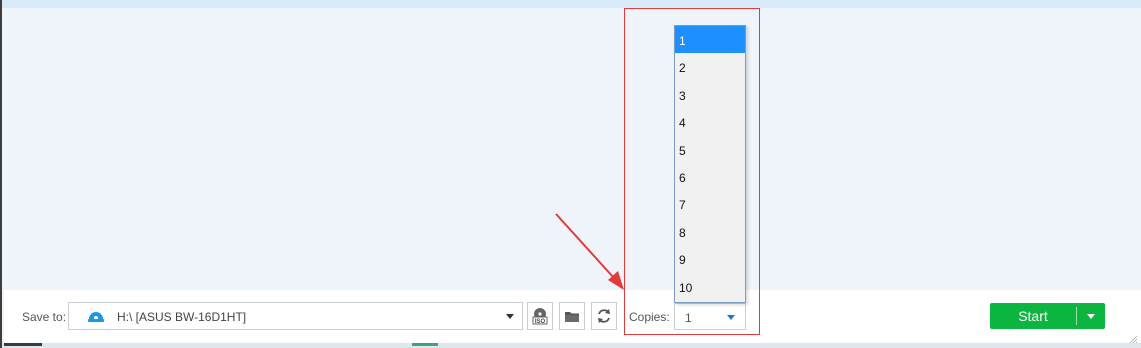 The image size is (1141, 348). I want to click on top-strip, so click(571, 4).